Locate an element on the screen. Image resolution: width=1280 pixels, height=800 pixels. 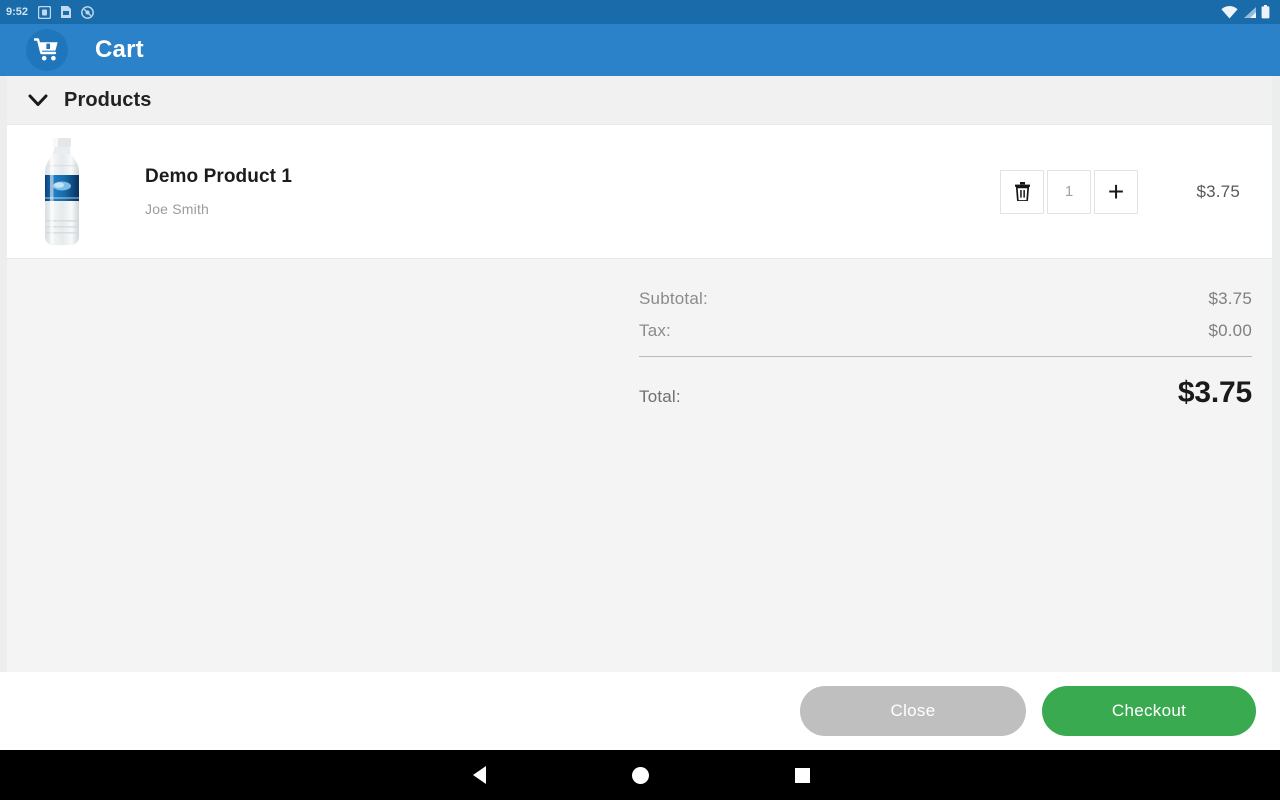
android-nav-bar is located at coordinates (640, 775).